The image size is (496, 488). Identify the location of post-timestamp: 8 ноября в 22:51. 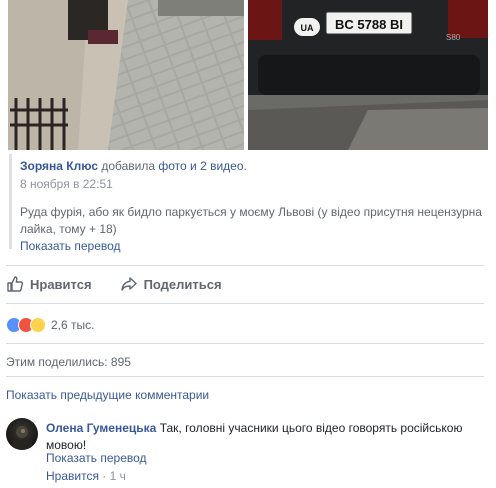
(66, 184).